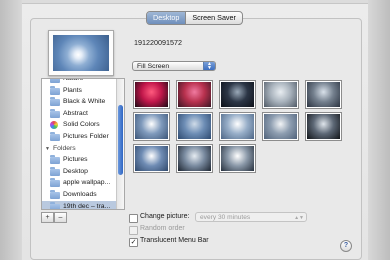  I want to click on source-list-item: Plants, so click(83, 91).